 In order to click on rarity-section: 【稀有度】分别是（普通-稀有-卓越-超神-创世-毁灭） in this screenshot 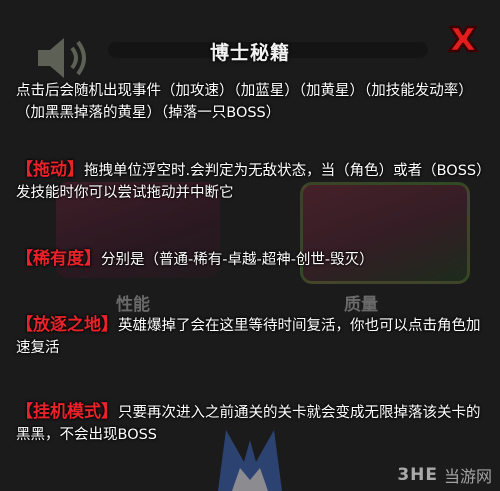, I will do `click(251, 259)`.